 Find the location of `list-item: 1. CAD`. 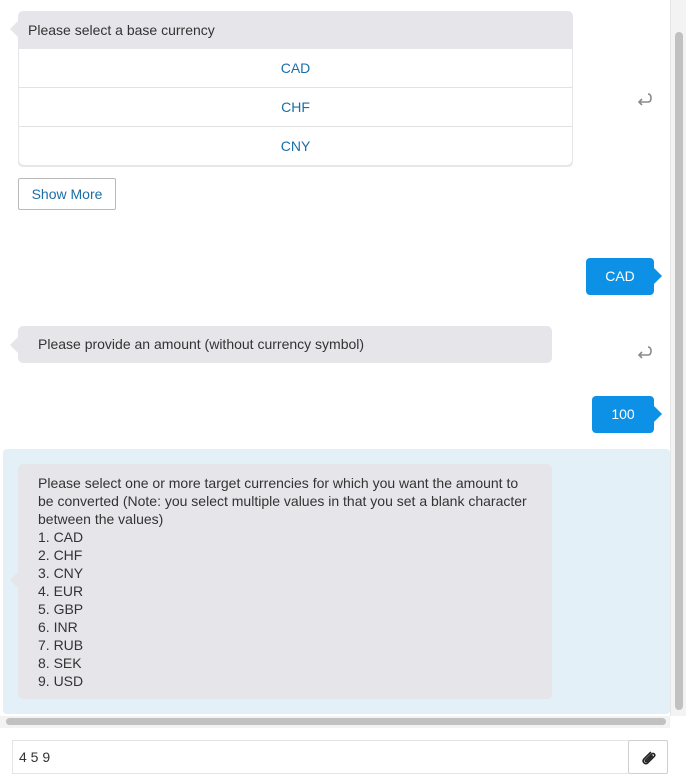

list-item: 1. CAD is located at coordinates (61, 537).